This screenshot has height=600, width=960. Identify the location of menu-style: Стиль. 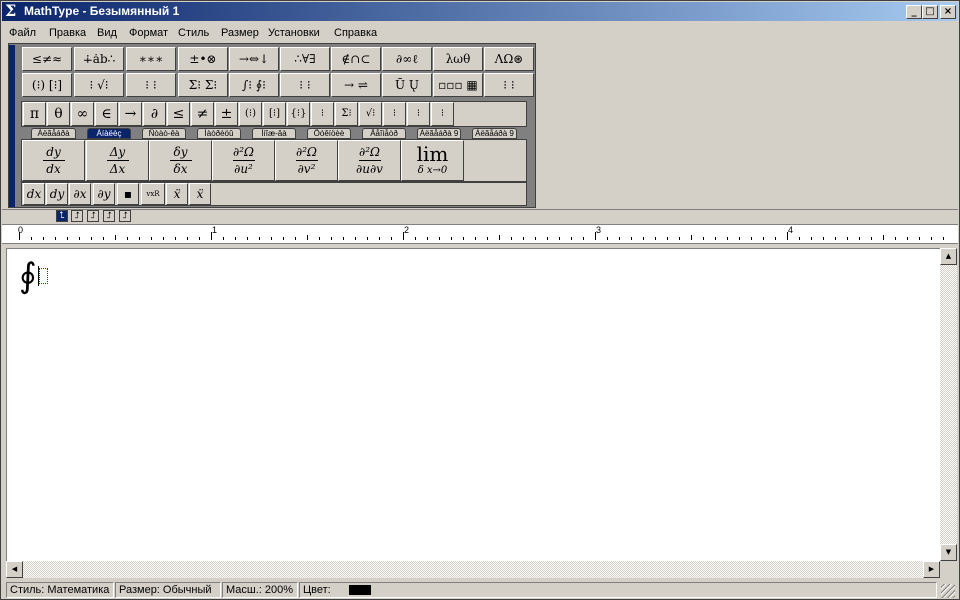
(193, 33).